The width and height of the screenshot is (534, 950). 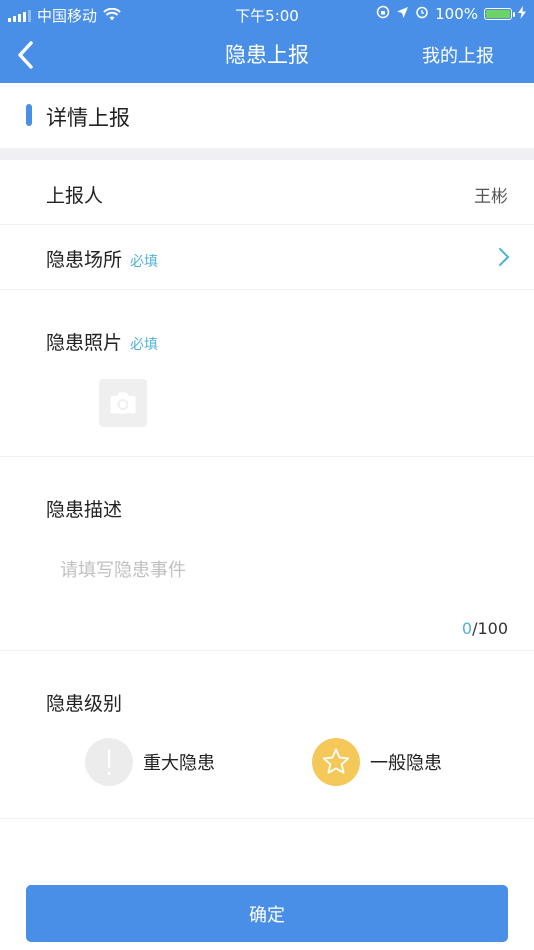 What do you see at coordinates (490, 628) in the screenshot?
I see `char-max: /100` at bounding box center [490, 628].